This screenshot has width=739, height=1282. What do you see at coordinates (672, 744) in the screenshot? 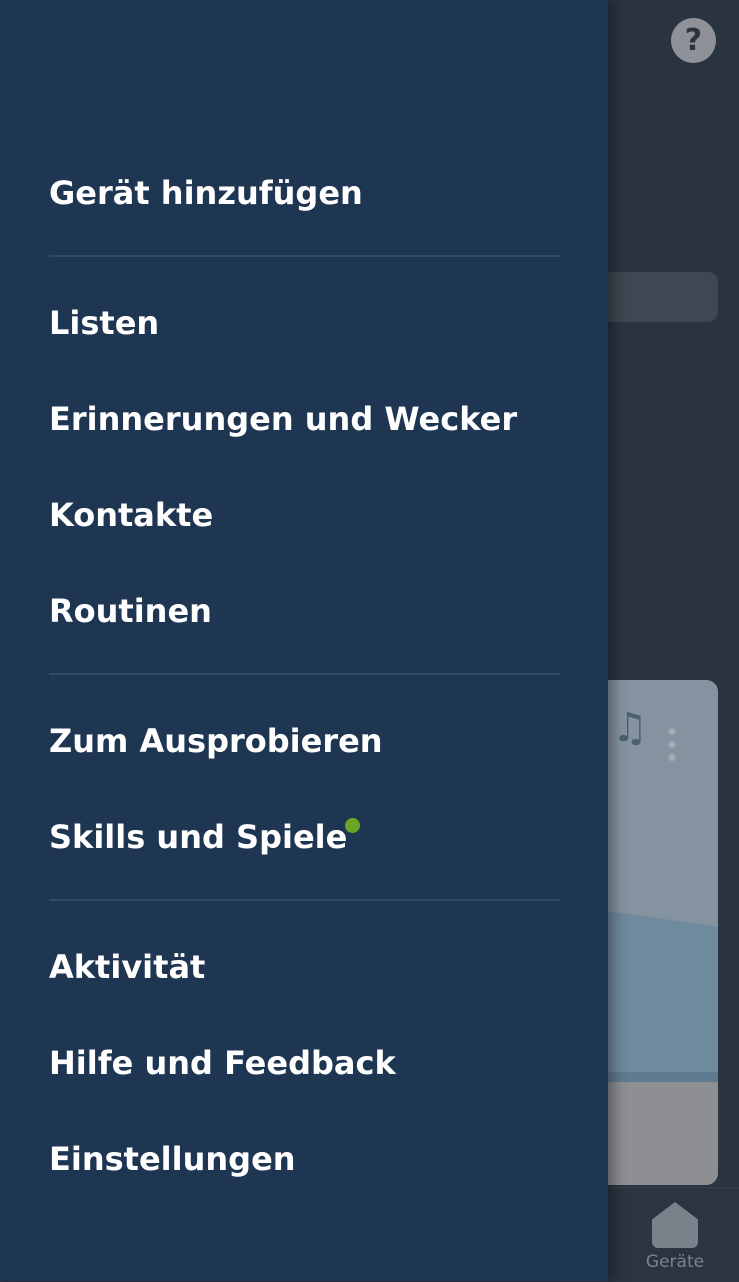
I see `more-options-icon` at bounding box center [672, 744].